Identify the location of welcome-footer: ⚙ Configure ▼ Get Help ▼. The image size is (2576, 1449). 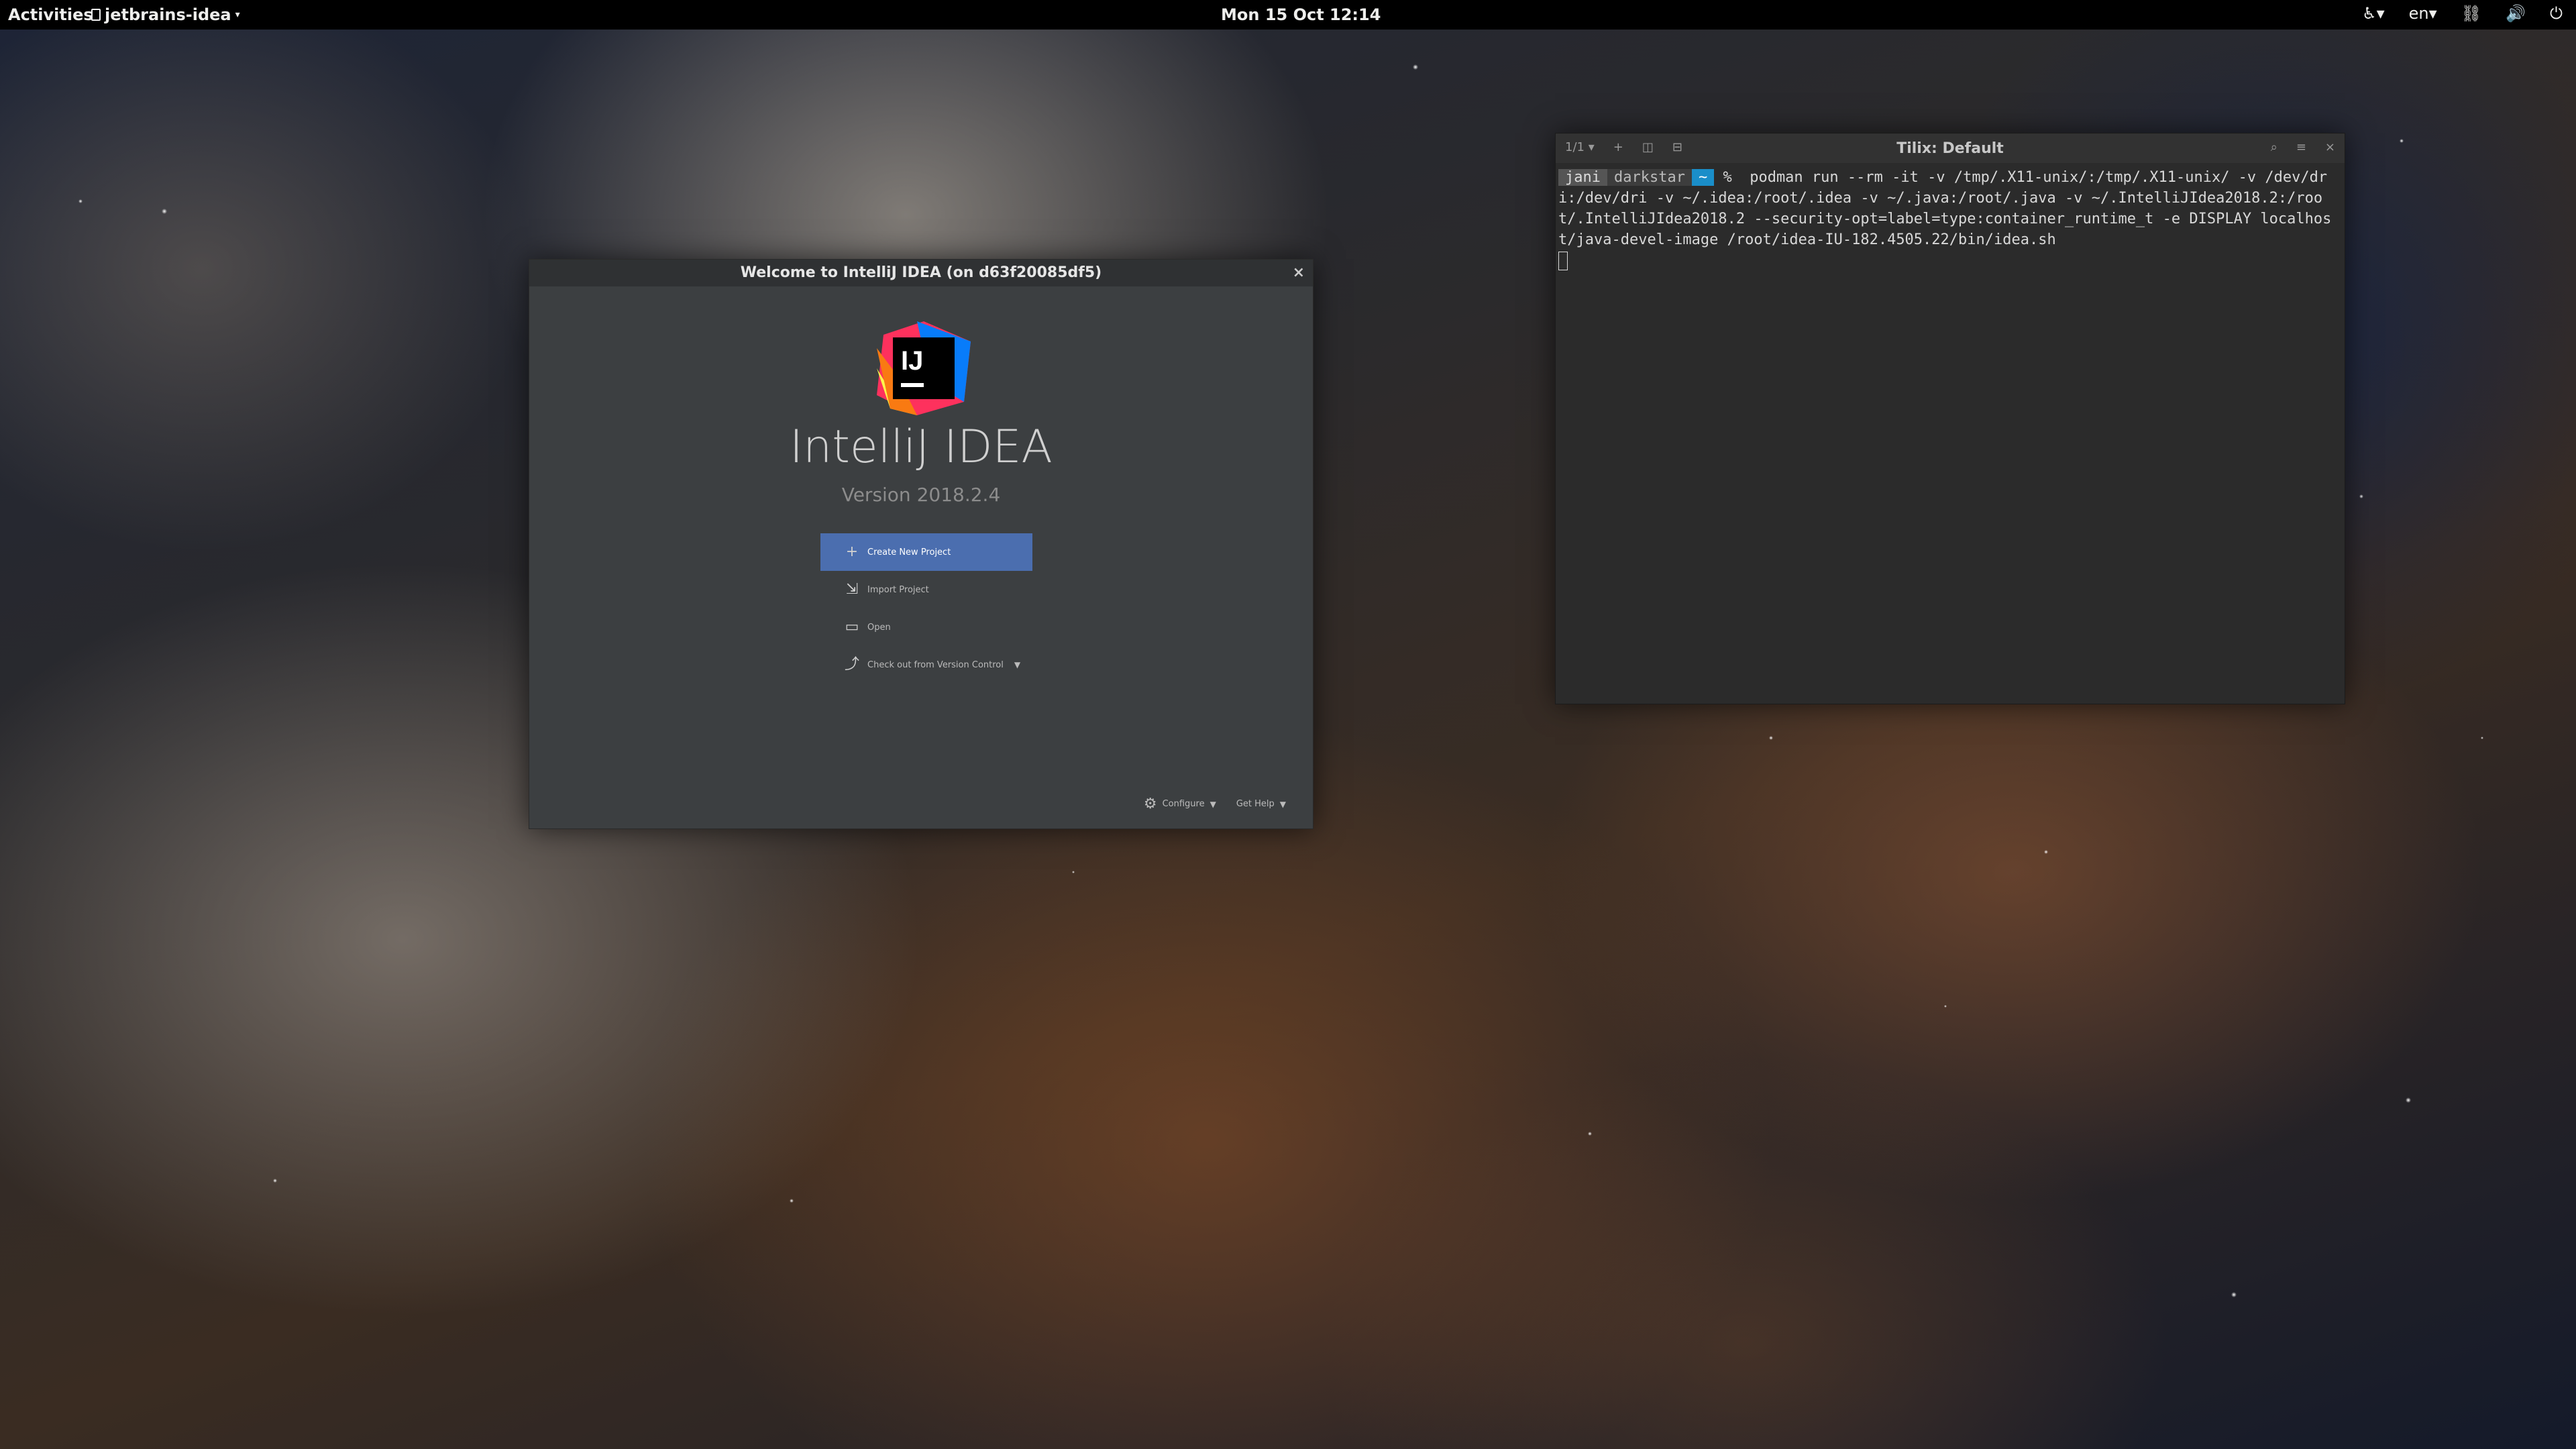
(1215, 804).